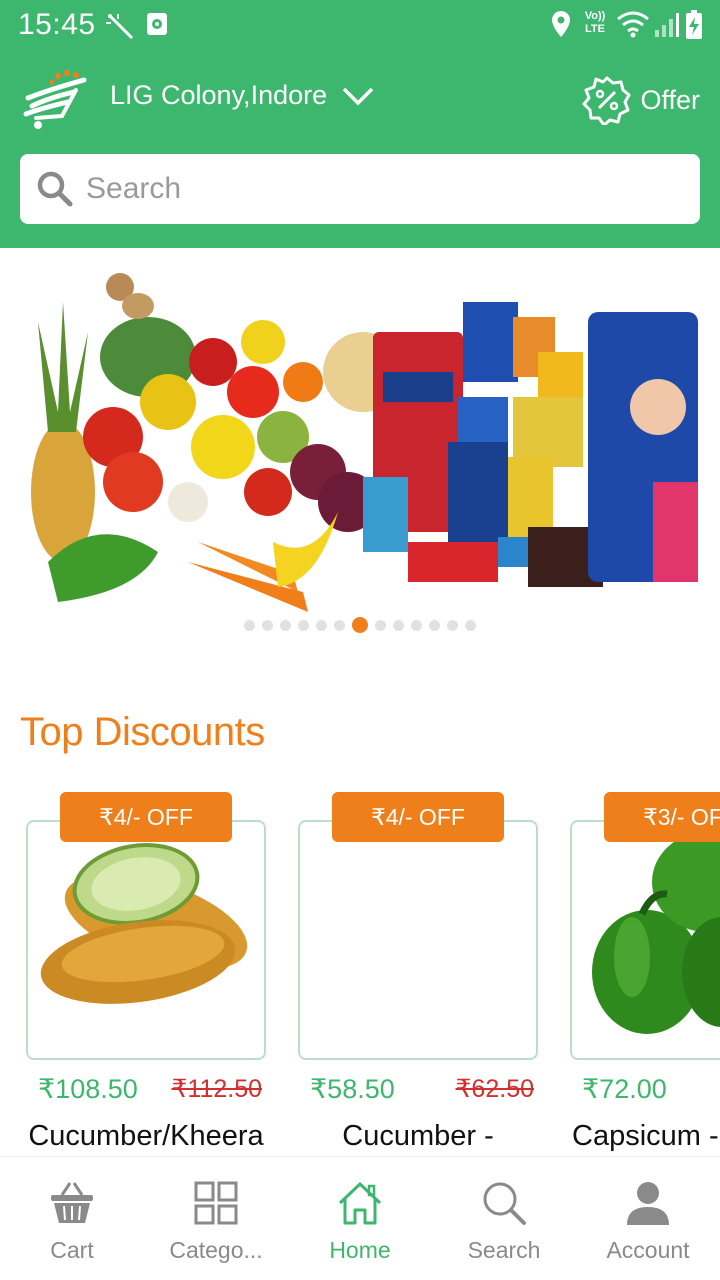 The image size is (720, 1280). I want to click on discount-badge-icon, so click(606, 100).